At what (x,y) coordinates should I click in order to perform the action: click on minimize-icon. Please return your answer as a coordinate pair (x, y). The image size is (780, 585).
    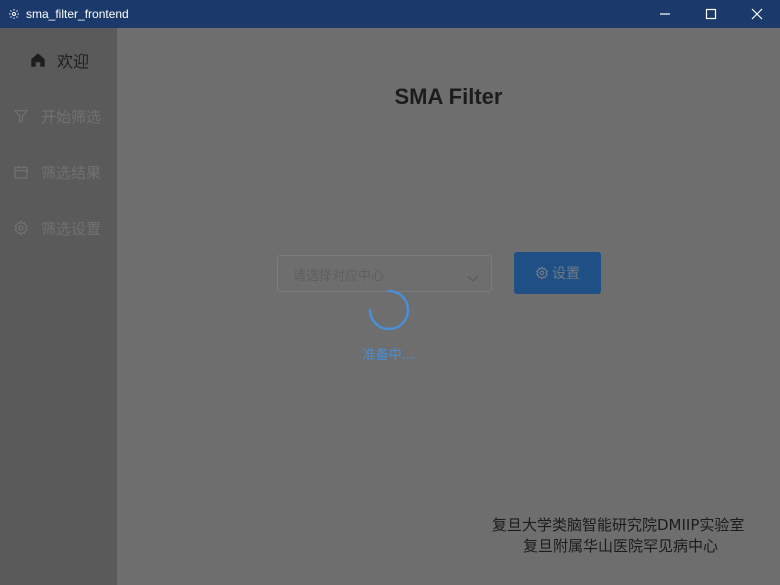
    Looking at the image, I should click on (665, 14).